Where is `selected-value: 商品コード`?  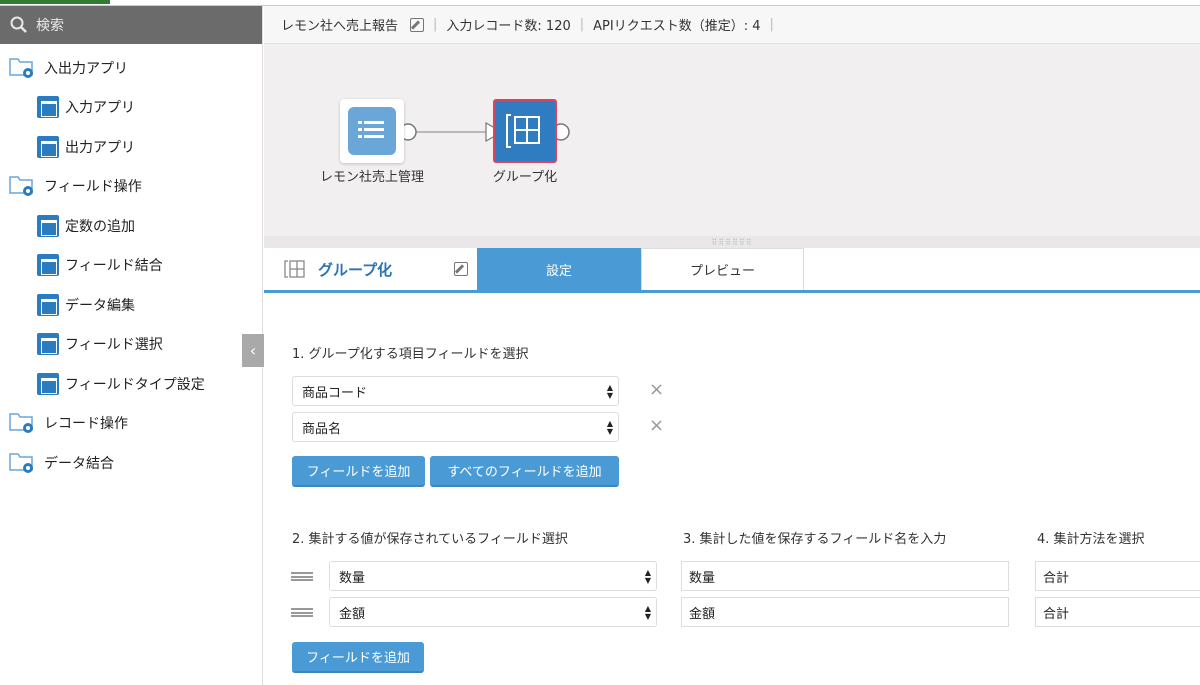 selected-value: 商品コード is located at coordinates (335, 393).